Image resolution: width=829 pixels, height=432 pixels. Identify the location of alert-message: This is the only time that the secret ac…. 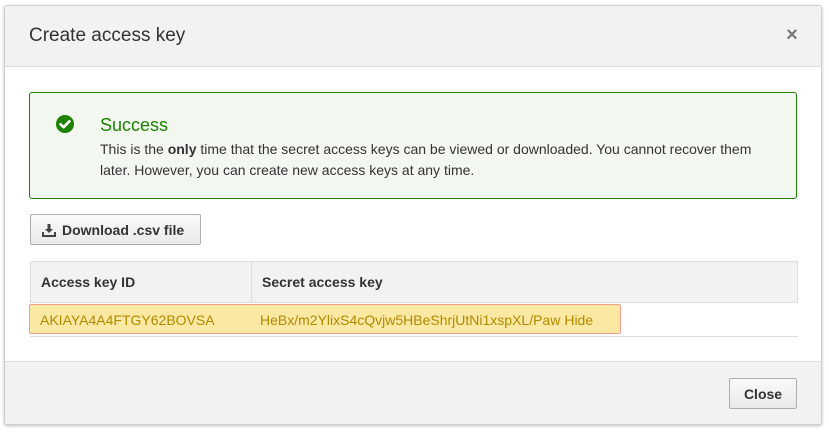
(435, 160).